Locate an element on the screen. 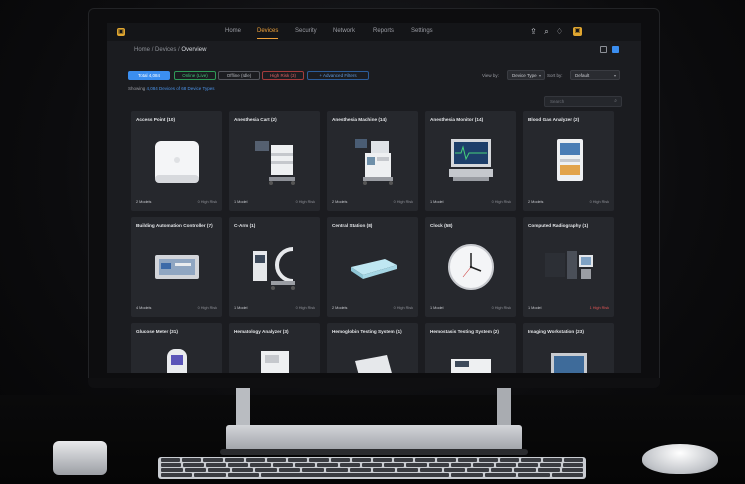 This screenshot has height=484, width=745. breadcrumb-current: Overview is located at coordinates (194, 50).